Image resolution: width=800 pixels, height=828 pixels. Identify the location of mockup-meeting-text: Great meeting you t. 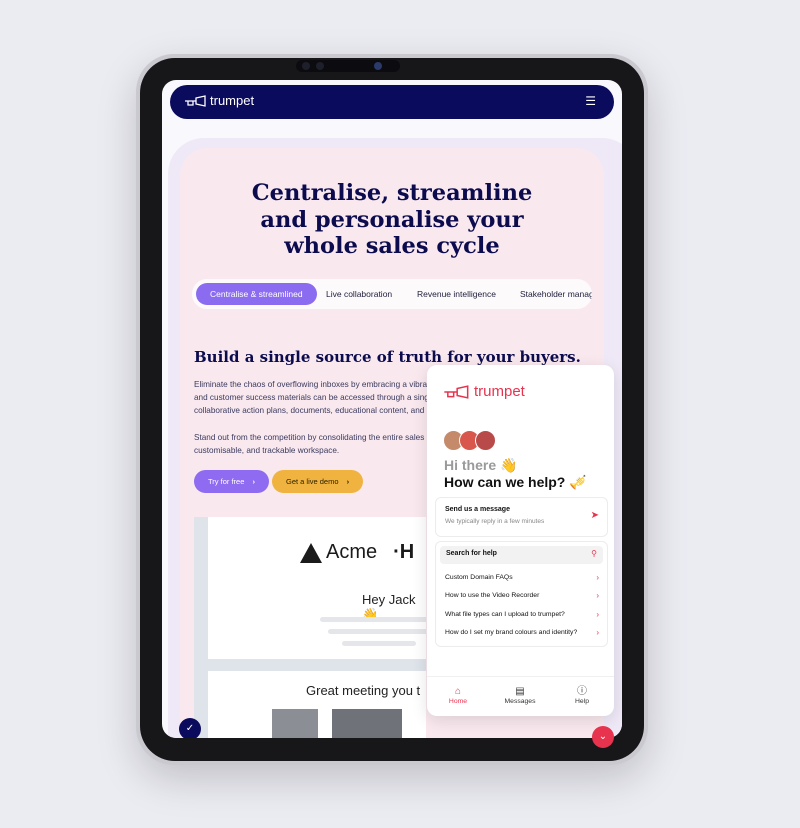
(363, 690).